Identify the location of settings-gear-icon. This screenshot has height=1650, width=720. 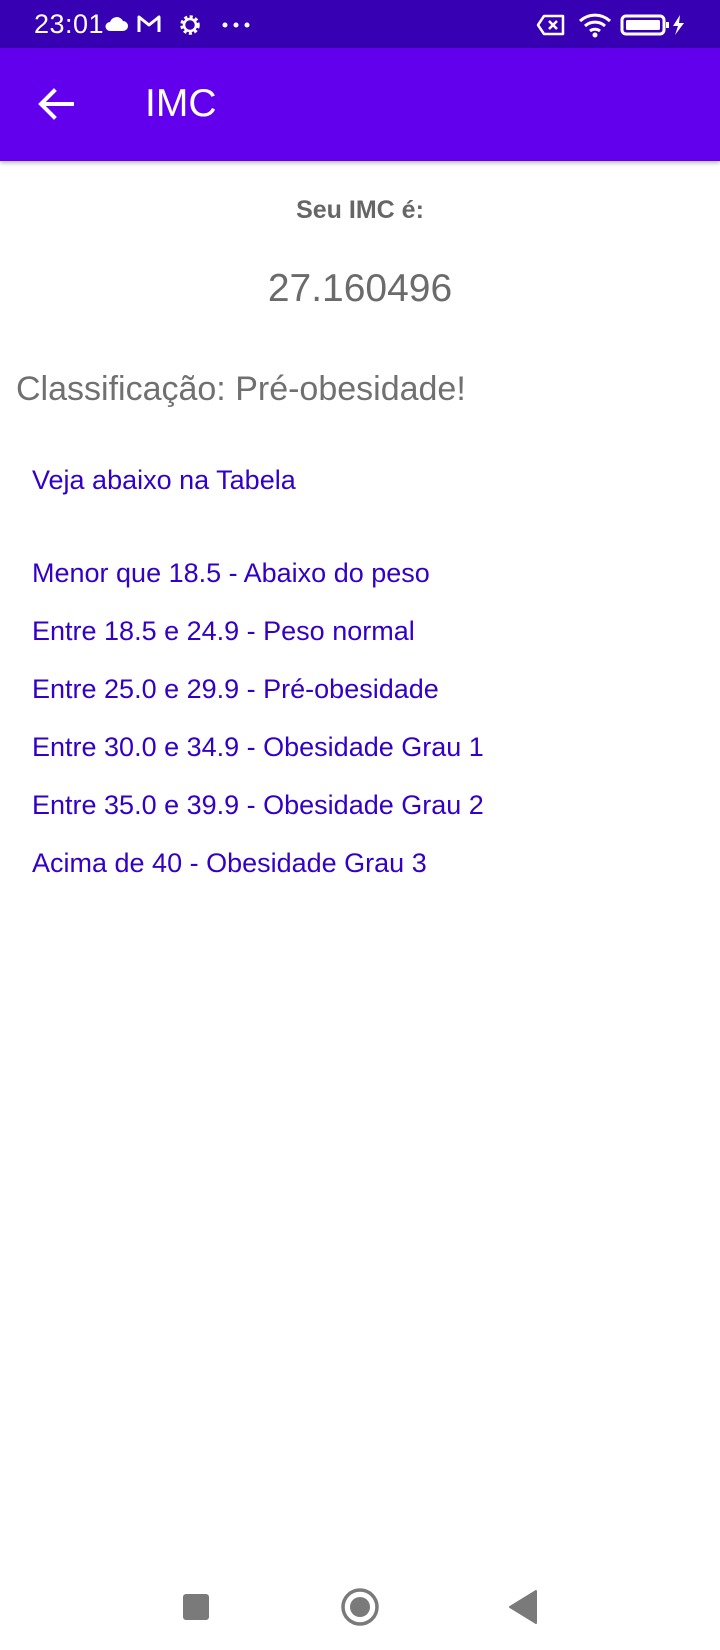
(190, 25).